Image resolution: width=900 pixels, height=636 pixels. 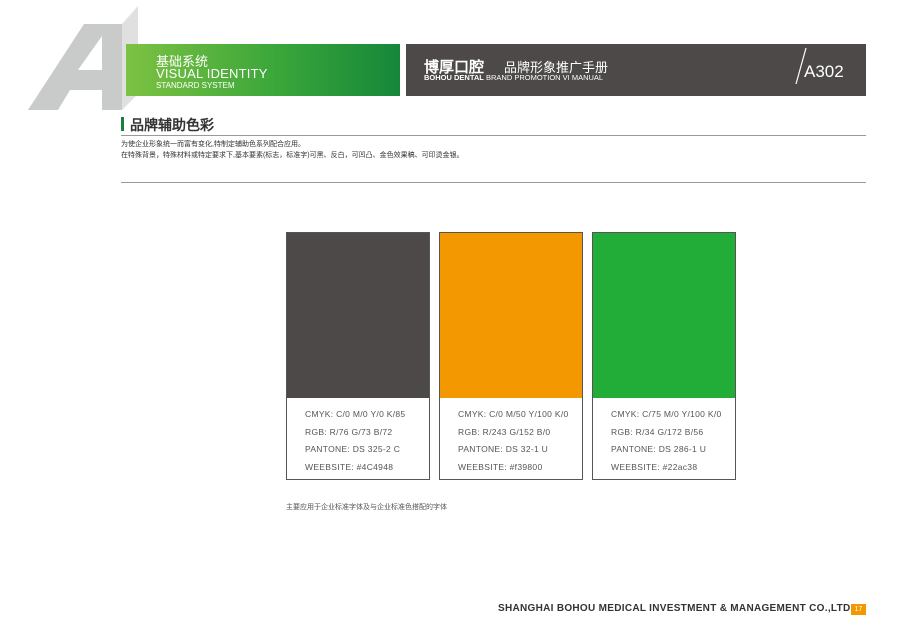 What do you see at coordinates (657, 431) in the screenshot?
I see `swatch-rgb: RGB: R/34 G/172 B/56` at bounding box center [657, 431].